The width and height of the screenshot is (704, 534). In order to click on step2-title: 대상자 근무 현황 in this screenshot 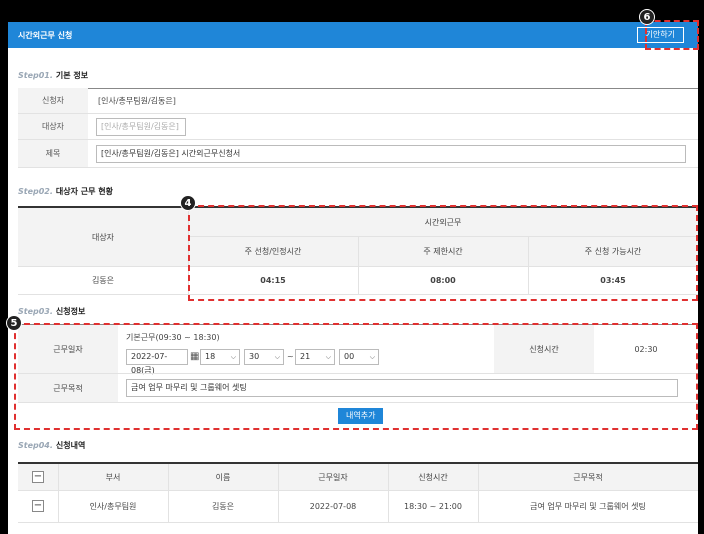, I will do `click(84, 191)`.